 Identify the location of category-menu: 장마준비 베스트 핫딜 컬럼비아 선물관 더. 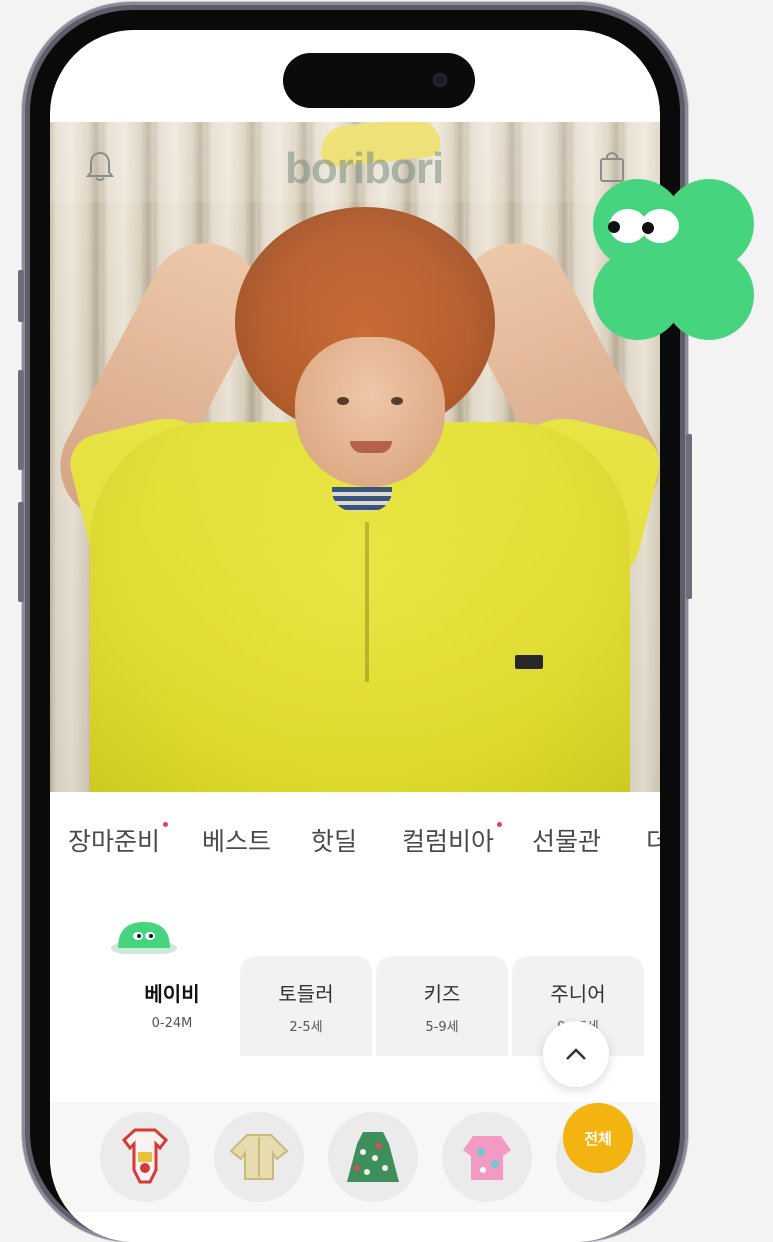
(355, 839).